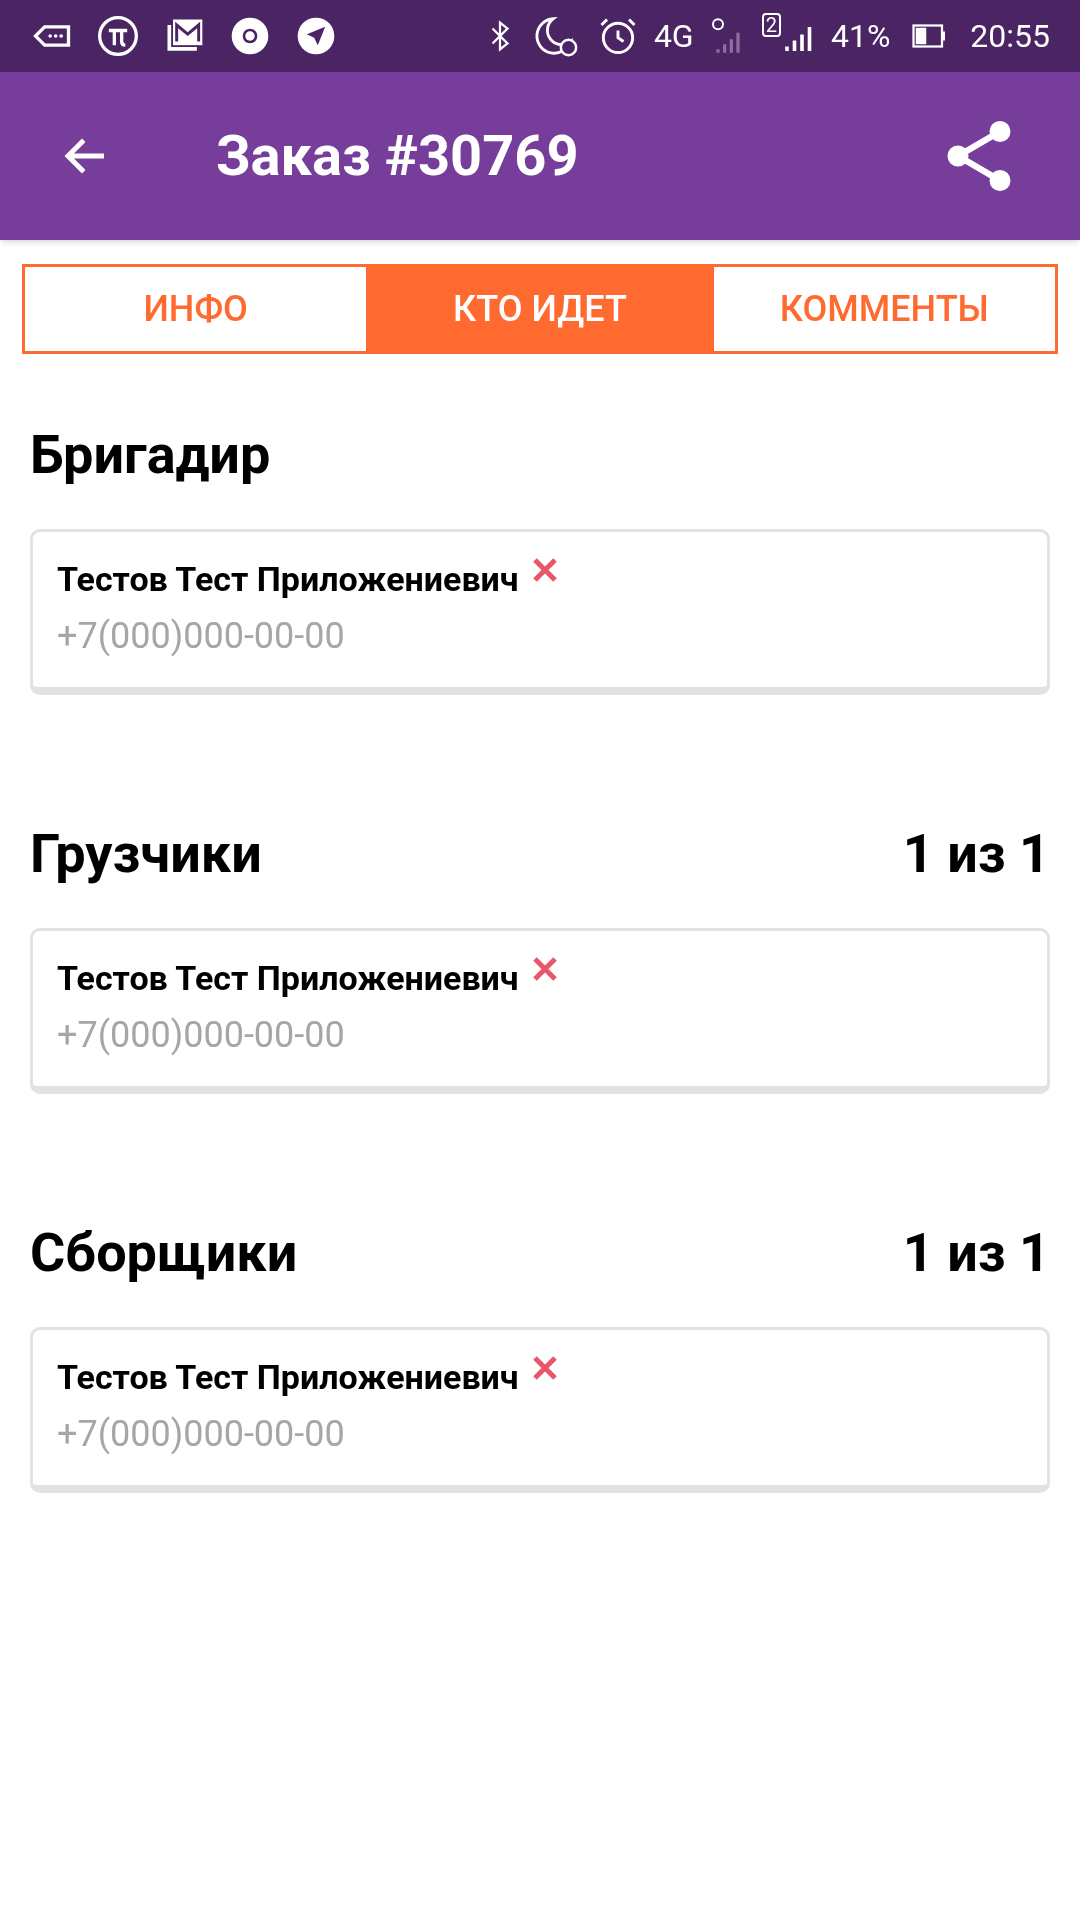 This screenshot has height=1920, width=1080. Describe the element at coordinates (673, 36) in the screenshot. I see `network-type: 4G` at that location.